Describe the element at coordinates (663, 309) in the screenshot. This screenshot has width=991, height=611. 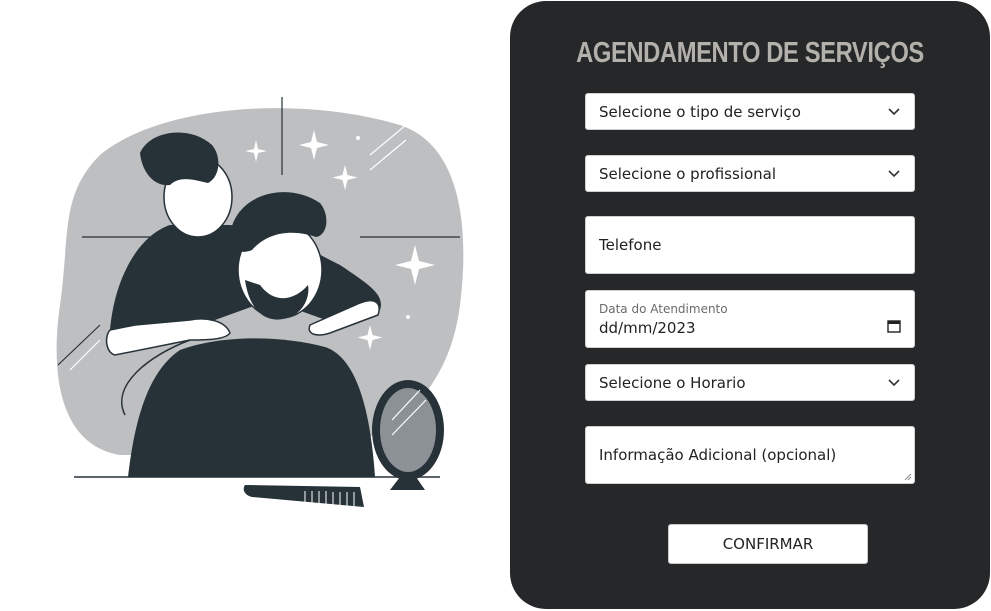
I see `date-label: Data do Atendimento` at that location.